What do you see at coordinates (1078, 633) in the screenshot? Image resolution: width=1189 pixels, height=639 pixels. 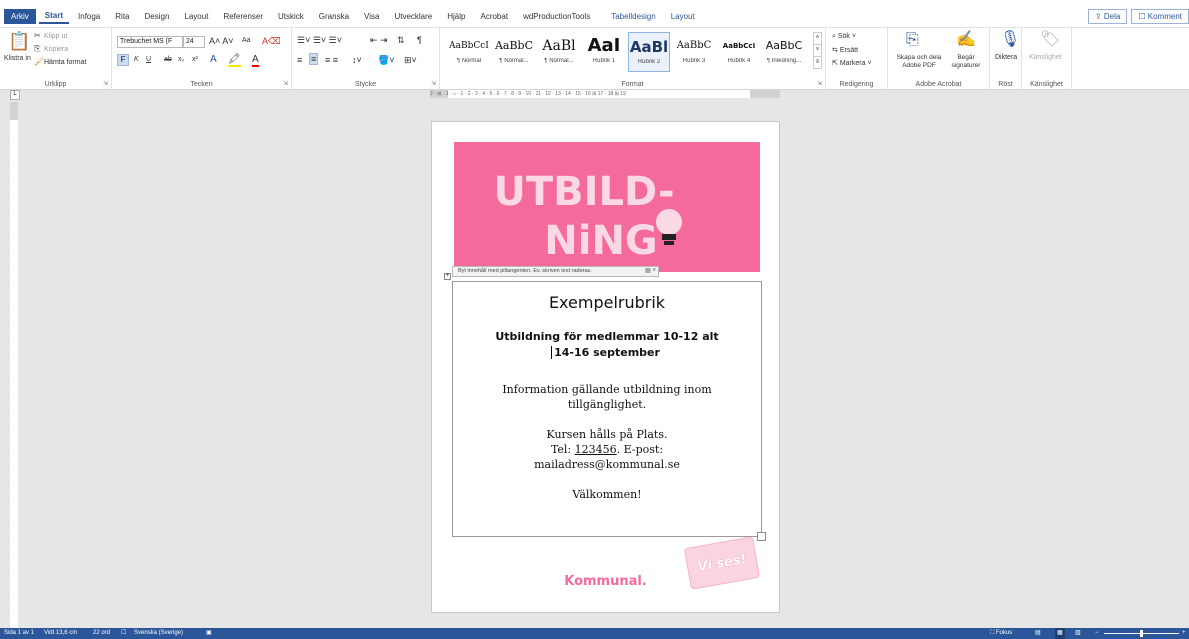 I see `web-layout-icon: ▥` at bounding box center [1078, 633].